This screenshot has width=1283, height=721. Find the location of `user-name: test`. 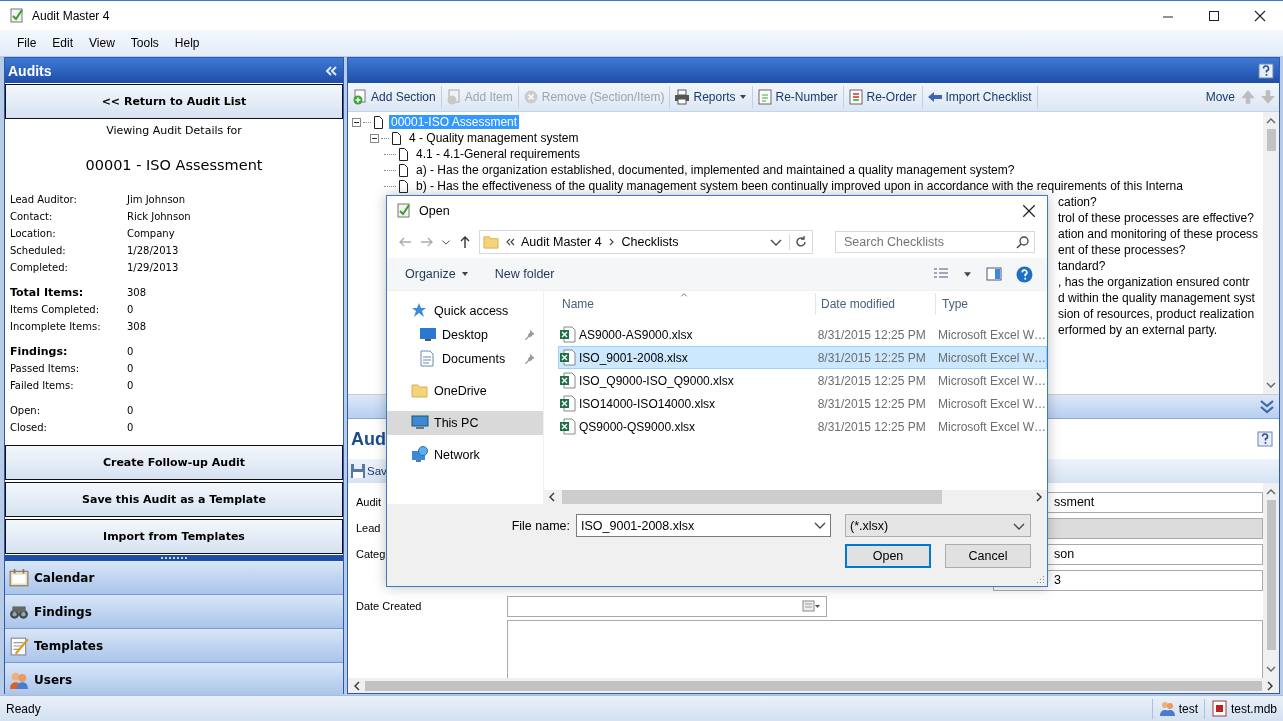

user-name: test is located at coordinates (1188, 708).